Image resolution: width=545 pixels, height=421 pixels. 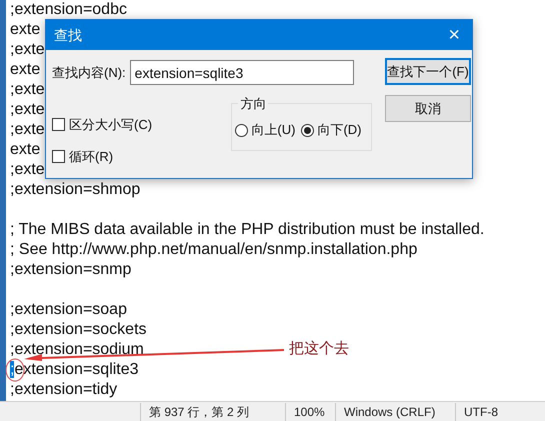 I want to click on annotation-text: 把这个去, so click(x=319, y=349).